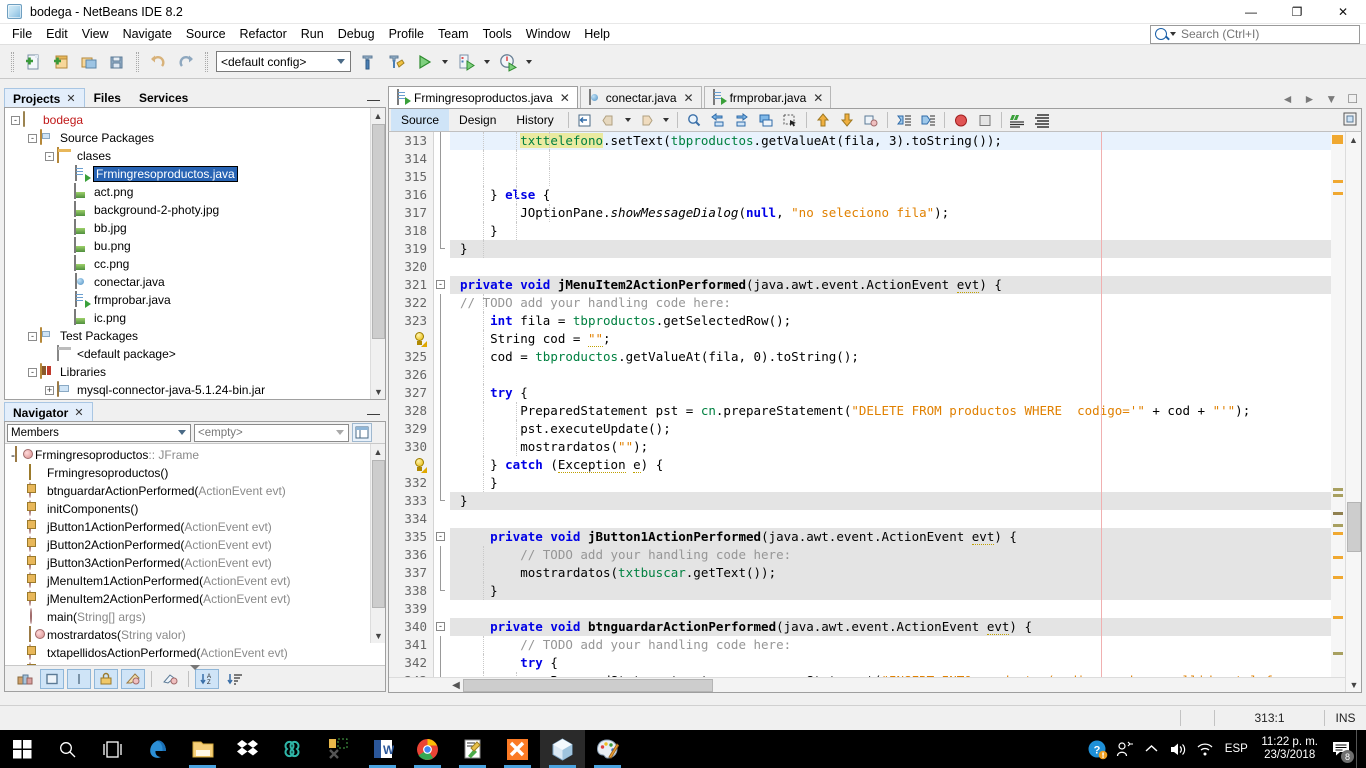 The width and height of the screenshot is (1366, 768). I want to click on code-line: 334, so click(875, 519).